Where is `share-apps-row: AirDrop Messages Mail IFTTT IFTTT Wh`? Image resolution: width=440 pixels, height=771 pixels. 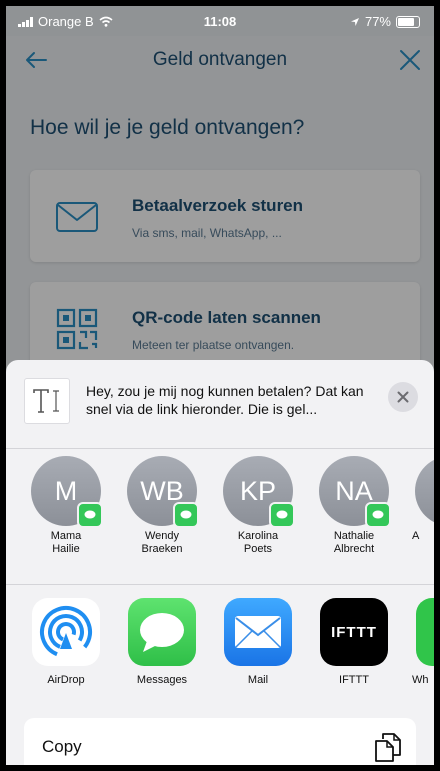
share-apps-row: AirDrop Messages Mail IFTTT IFTTT Wh is located at coordinates (220, 646).